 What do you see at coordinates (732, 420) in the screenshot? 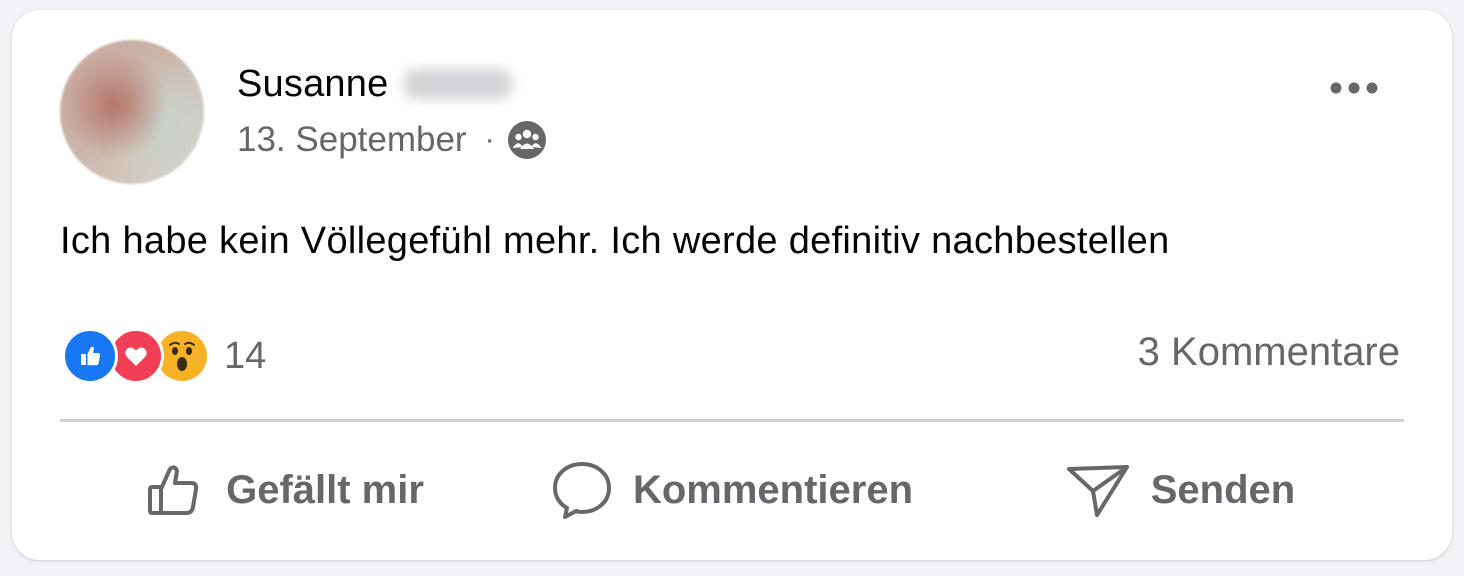
I see `divider` at bounding box center [732, 420].